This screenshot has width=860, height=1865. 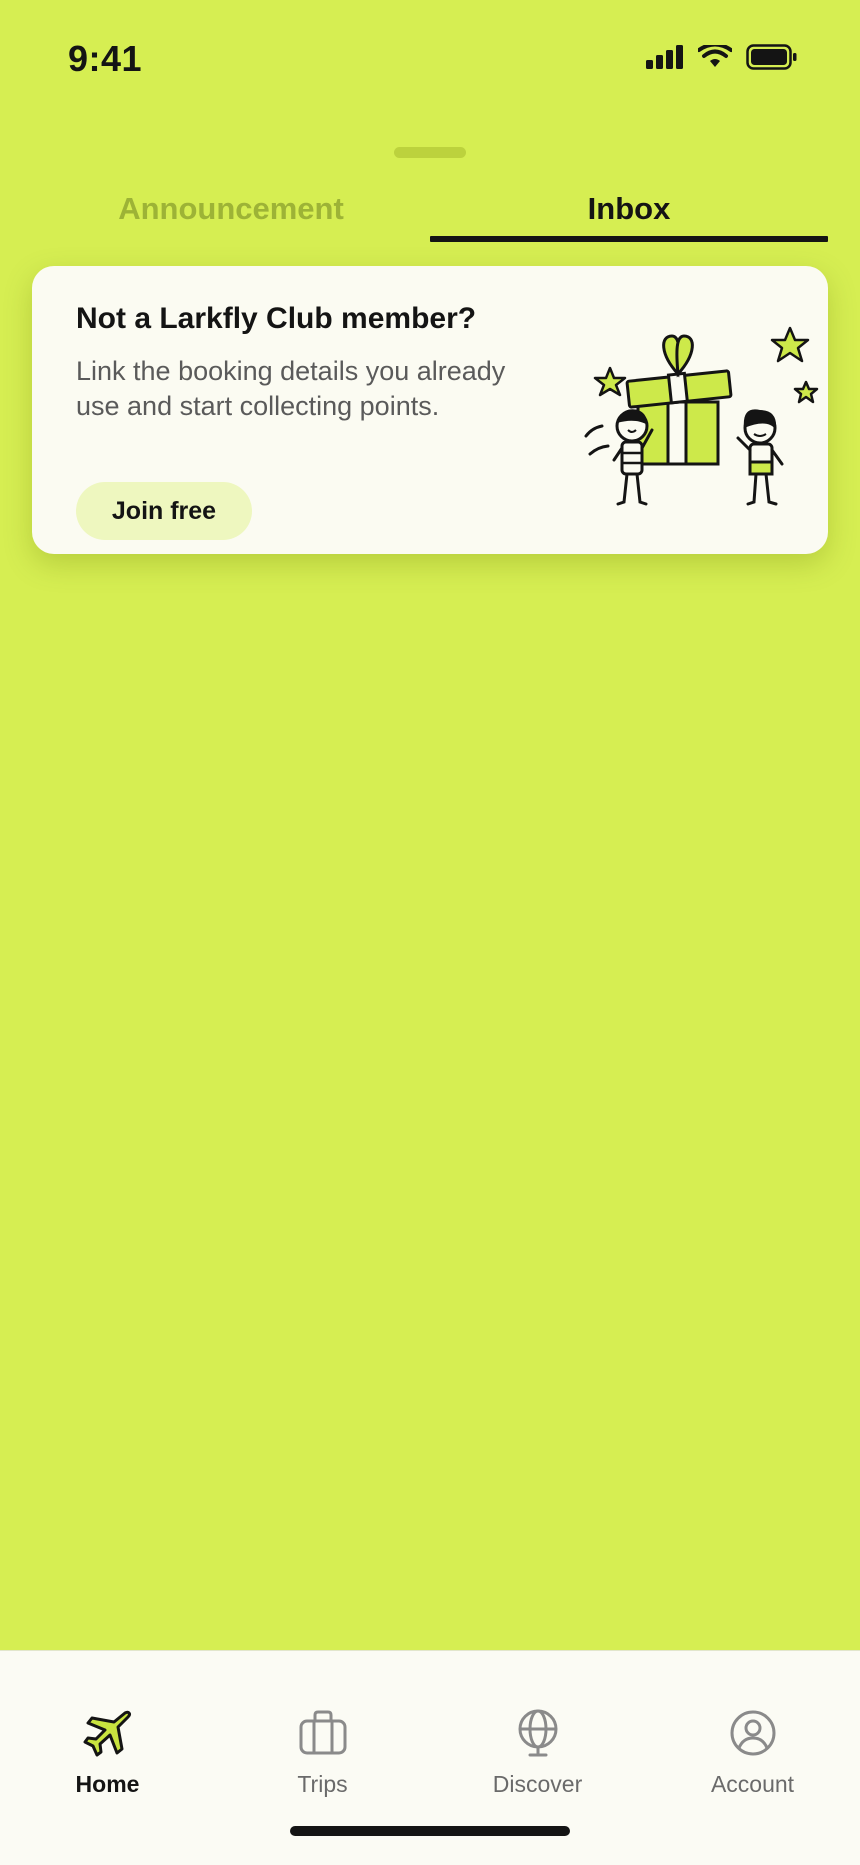 What do you see at coordinates (322, 1784) in the screenshot?
I see `nav-label-trips: Trips` at bounding box center [322, 1784].